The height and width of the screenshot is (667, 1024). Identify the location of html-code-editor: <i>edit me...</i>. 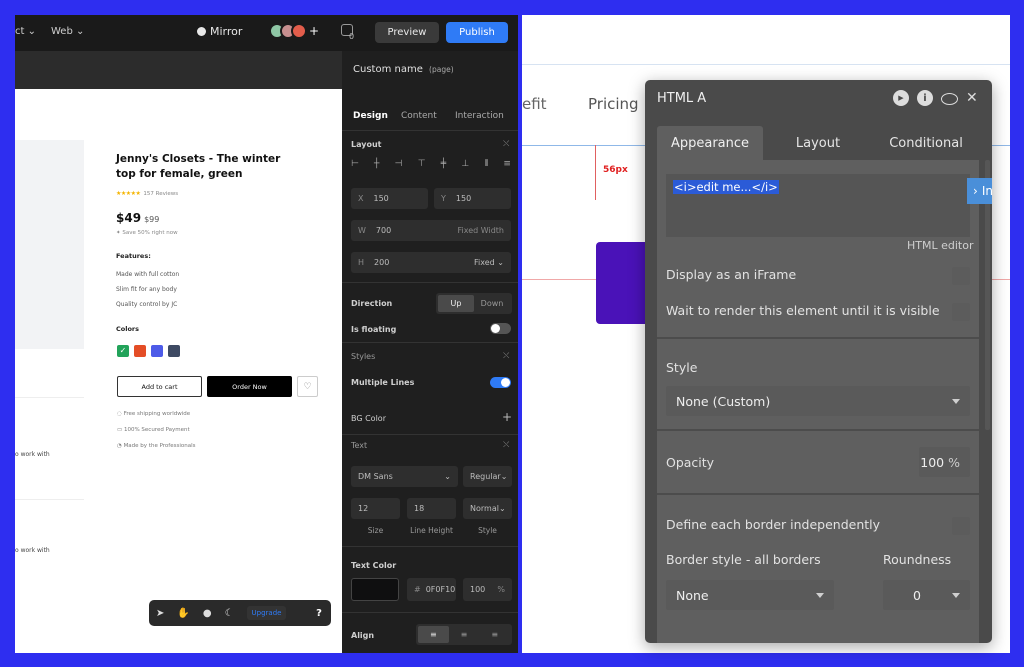
(818, 205).